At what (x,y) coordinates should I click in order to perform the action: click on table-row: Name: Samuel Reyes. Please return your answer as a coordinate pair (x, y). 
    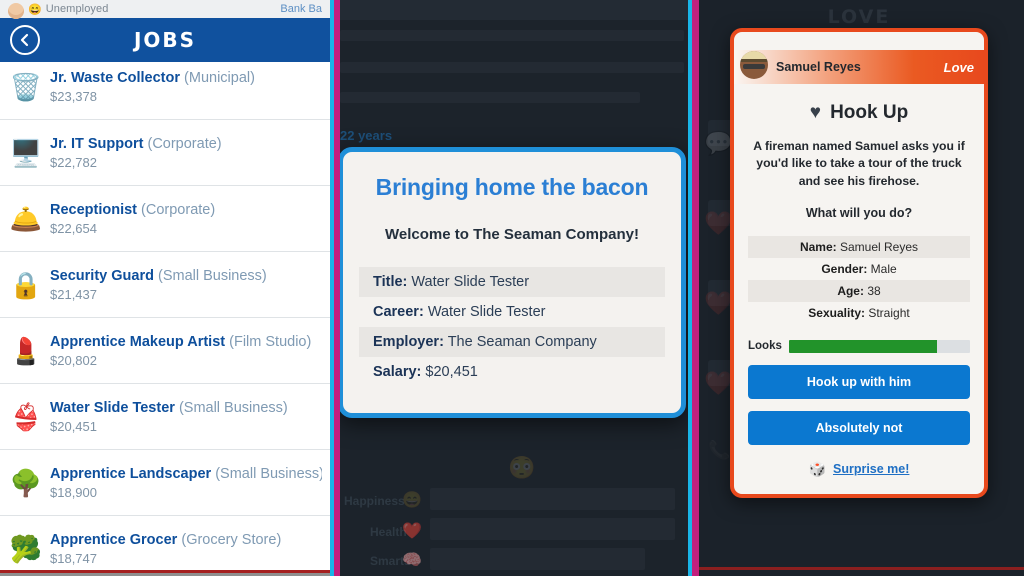
    Looking at the image, I should click on (859, 246).